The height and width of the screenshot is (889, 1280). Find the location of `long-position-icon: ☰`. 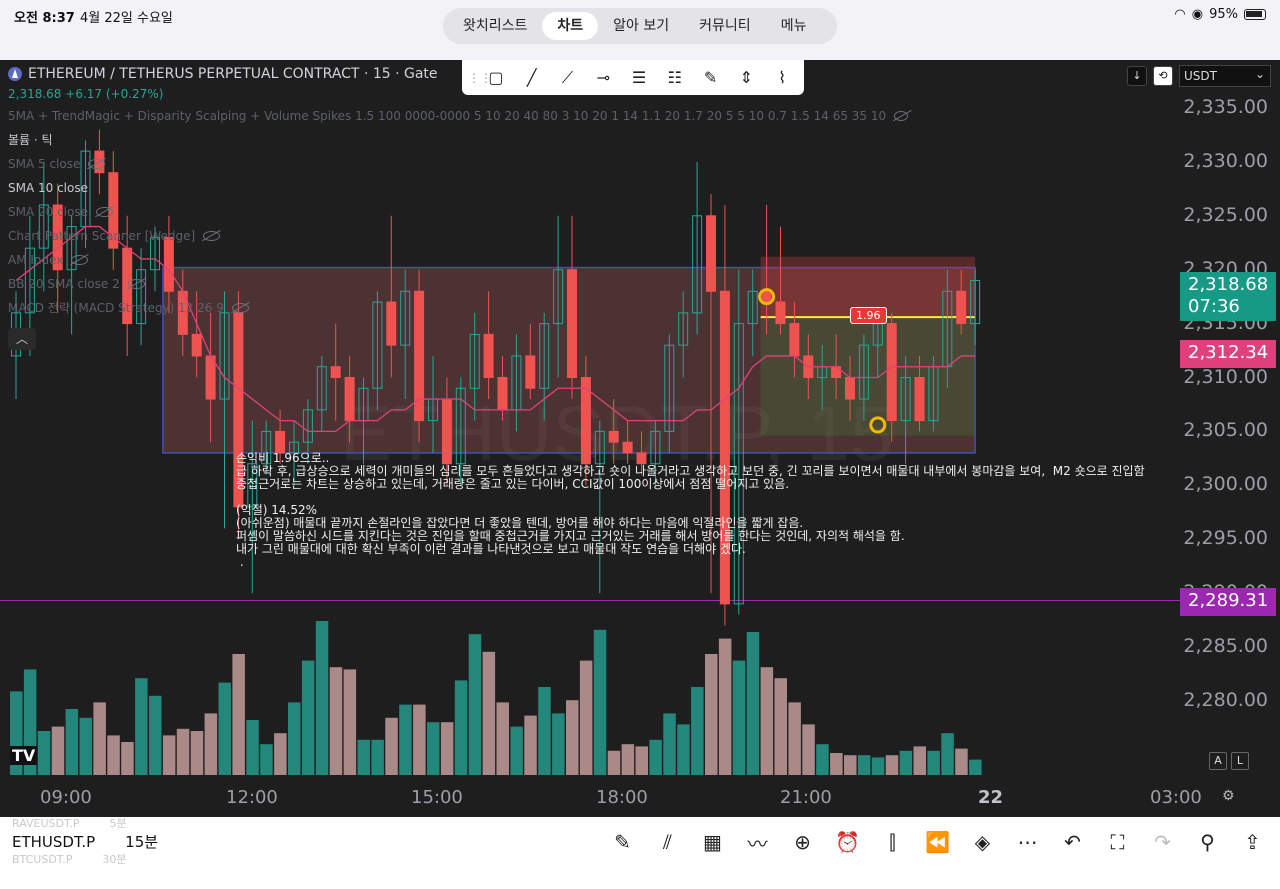

long-position-icon: ☰ is located at coordinates (639, 78).